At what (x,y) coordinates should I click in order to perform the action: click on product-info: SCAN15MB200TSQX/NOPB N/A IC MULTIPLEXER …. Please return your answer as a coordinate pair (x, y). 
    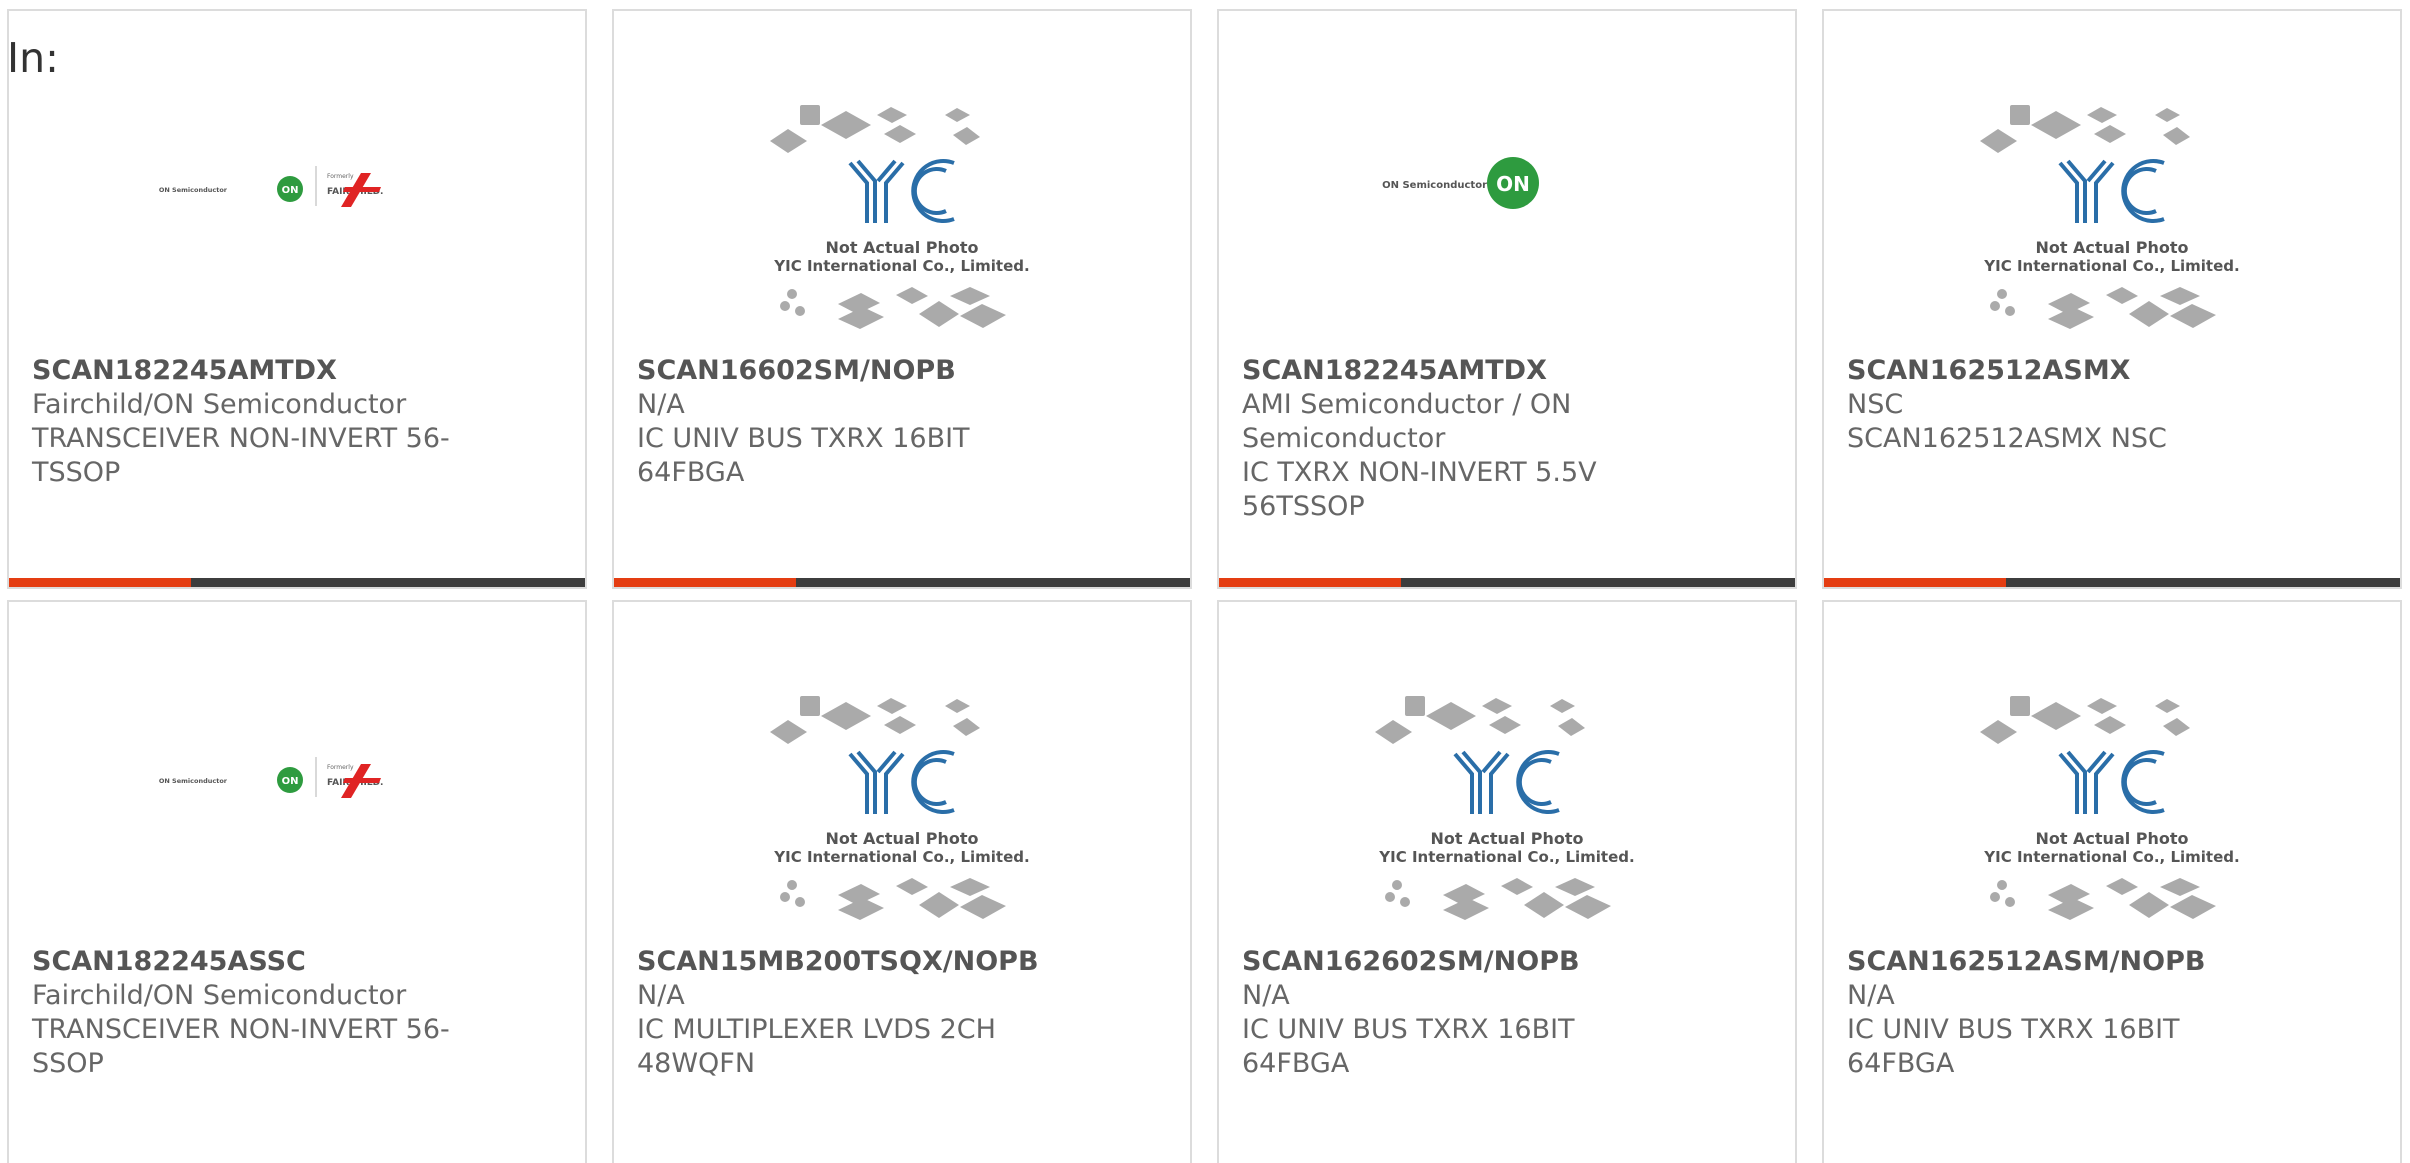
    Looking at the image, I should click on (853, 1013).